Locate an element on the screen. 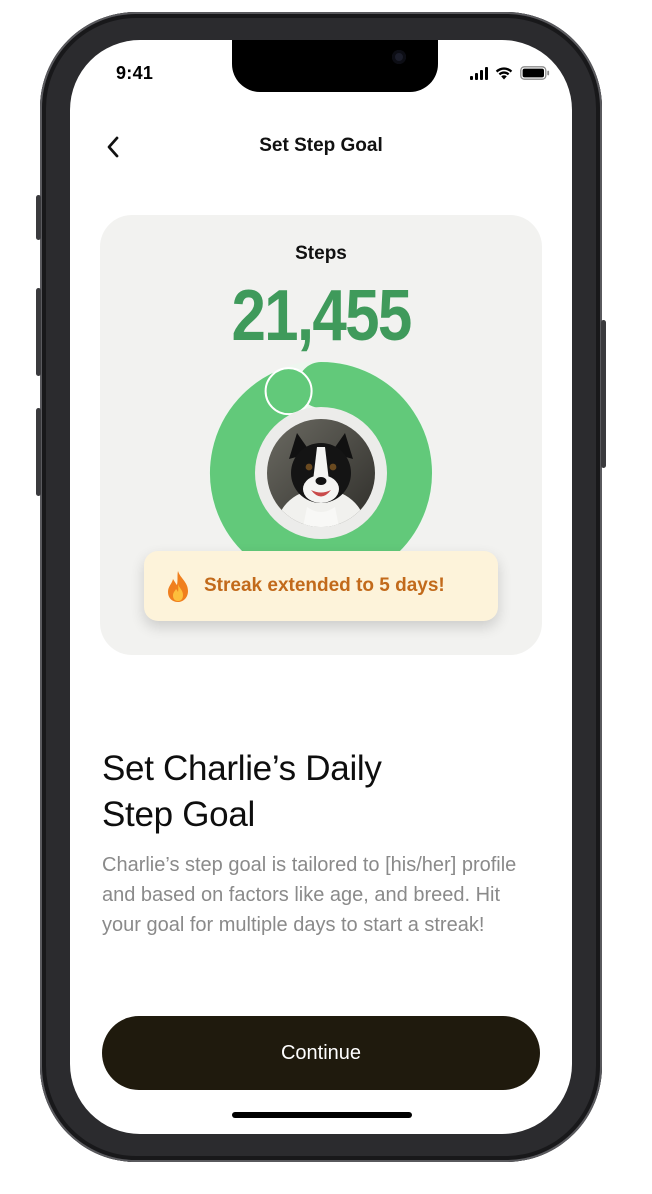 This screenshot has height=1194, width=652. home-indicator is located at coordinates (322, 1115).